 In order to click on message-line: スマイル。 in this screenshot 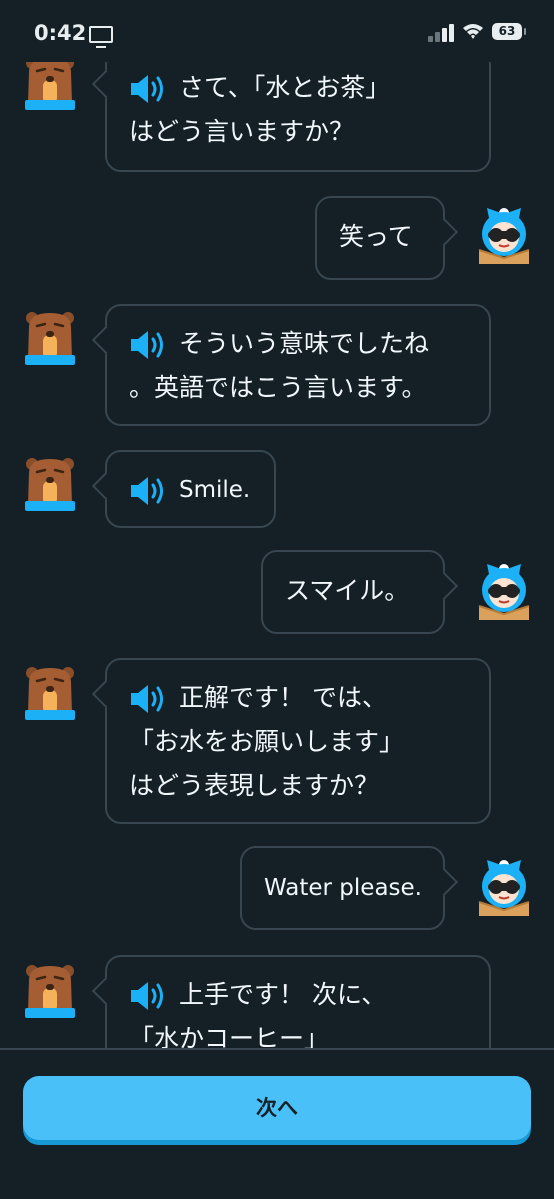, I will do `click(347, 590)`.